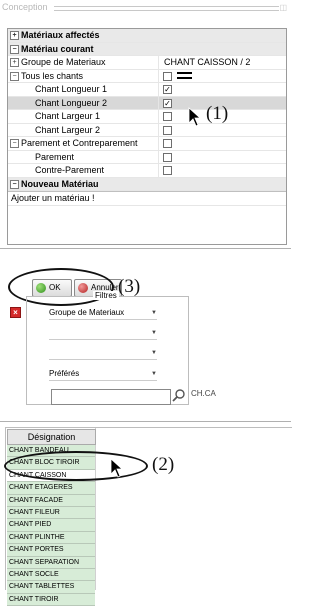 The image size is (320, 606). Describe the element at coordinates (60, 35) in the screenshot. I see `property-label: Matériaux affectés` at that location.